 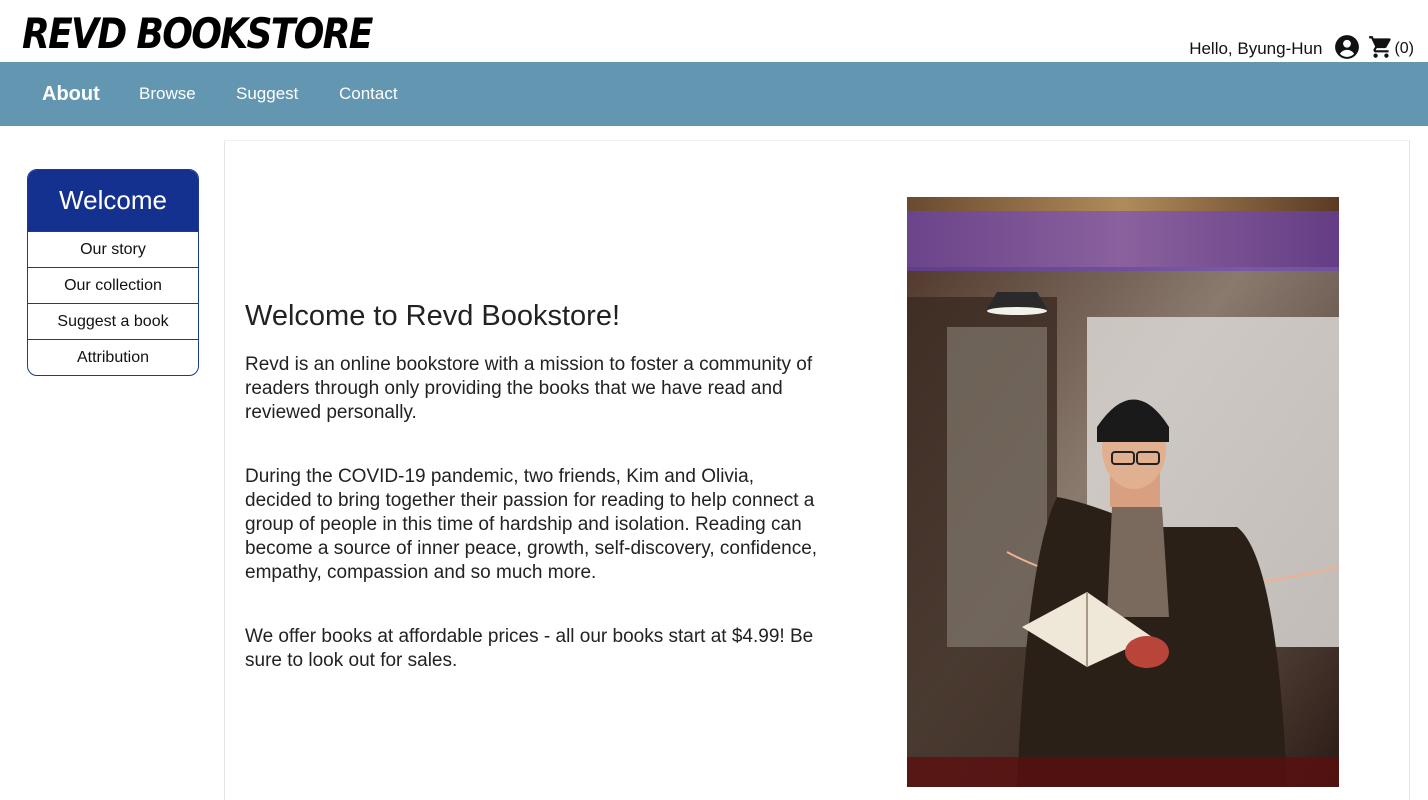 What do you see at coordinates (113, 249) in the screenshot?
I see `sidebar-item-our-story: Our story` at bounding box center [113, 249].